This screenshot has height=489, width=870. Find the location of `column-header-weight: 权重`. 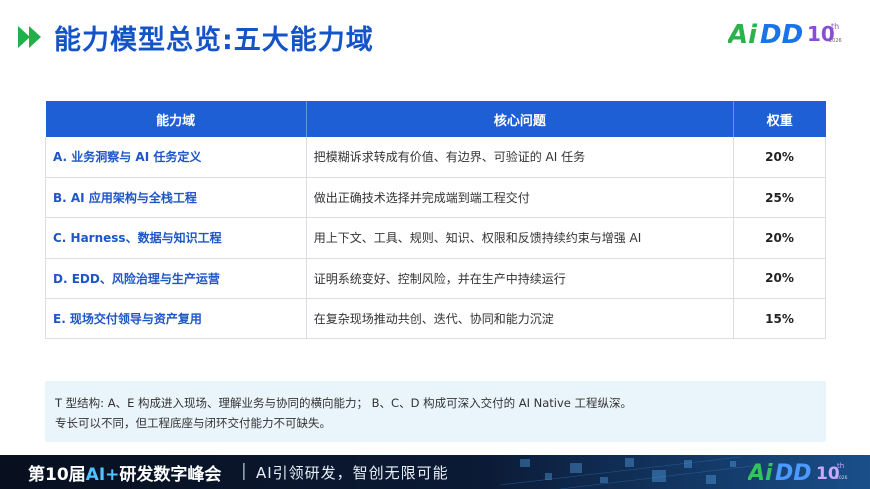

column-header-weight: 权重 is located at coordinates (779, 119).